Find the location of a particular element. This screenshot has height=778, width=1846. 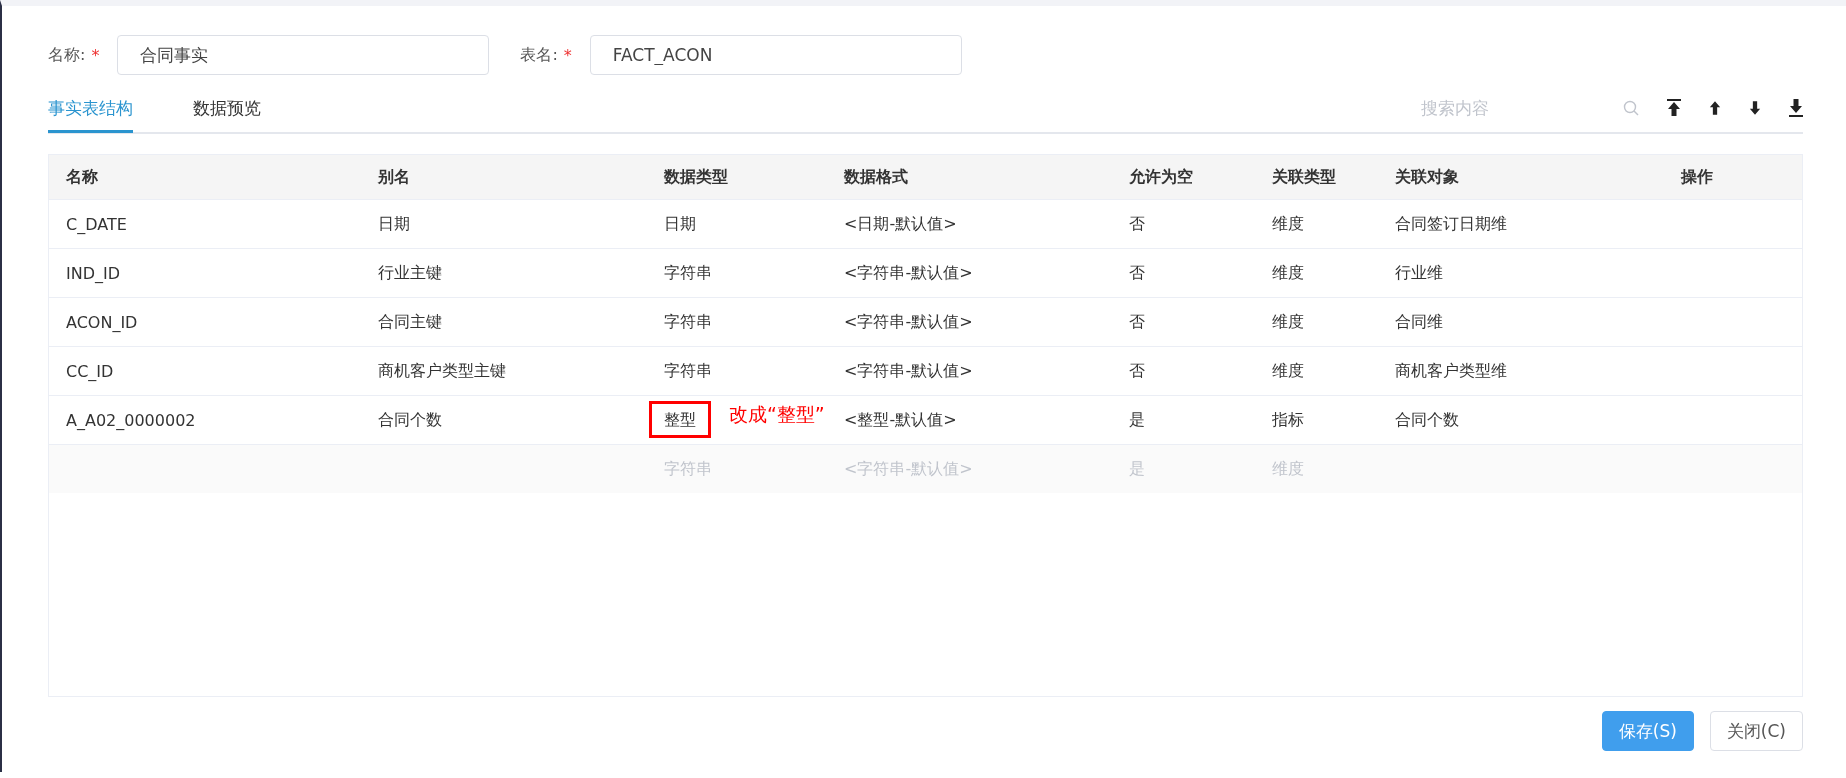

table-cell: 行业维 is located at coordinates (1419, 272).